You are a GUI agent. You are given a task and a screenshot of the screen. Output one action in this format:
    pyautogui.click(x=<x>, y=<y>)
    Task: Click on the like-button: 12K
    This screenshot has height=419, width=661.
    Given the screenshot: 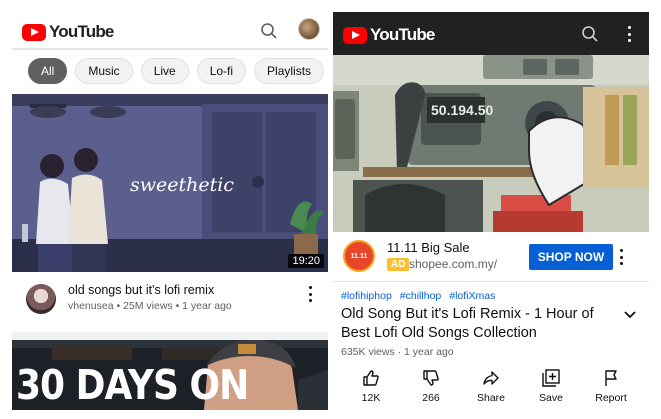 What is the action you would take?
    pyautogui.click(x=371, y=389)
    